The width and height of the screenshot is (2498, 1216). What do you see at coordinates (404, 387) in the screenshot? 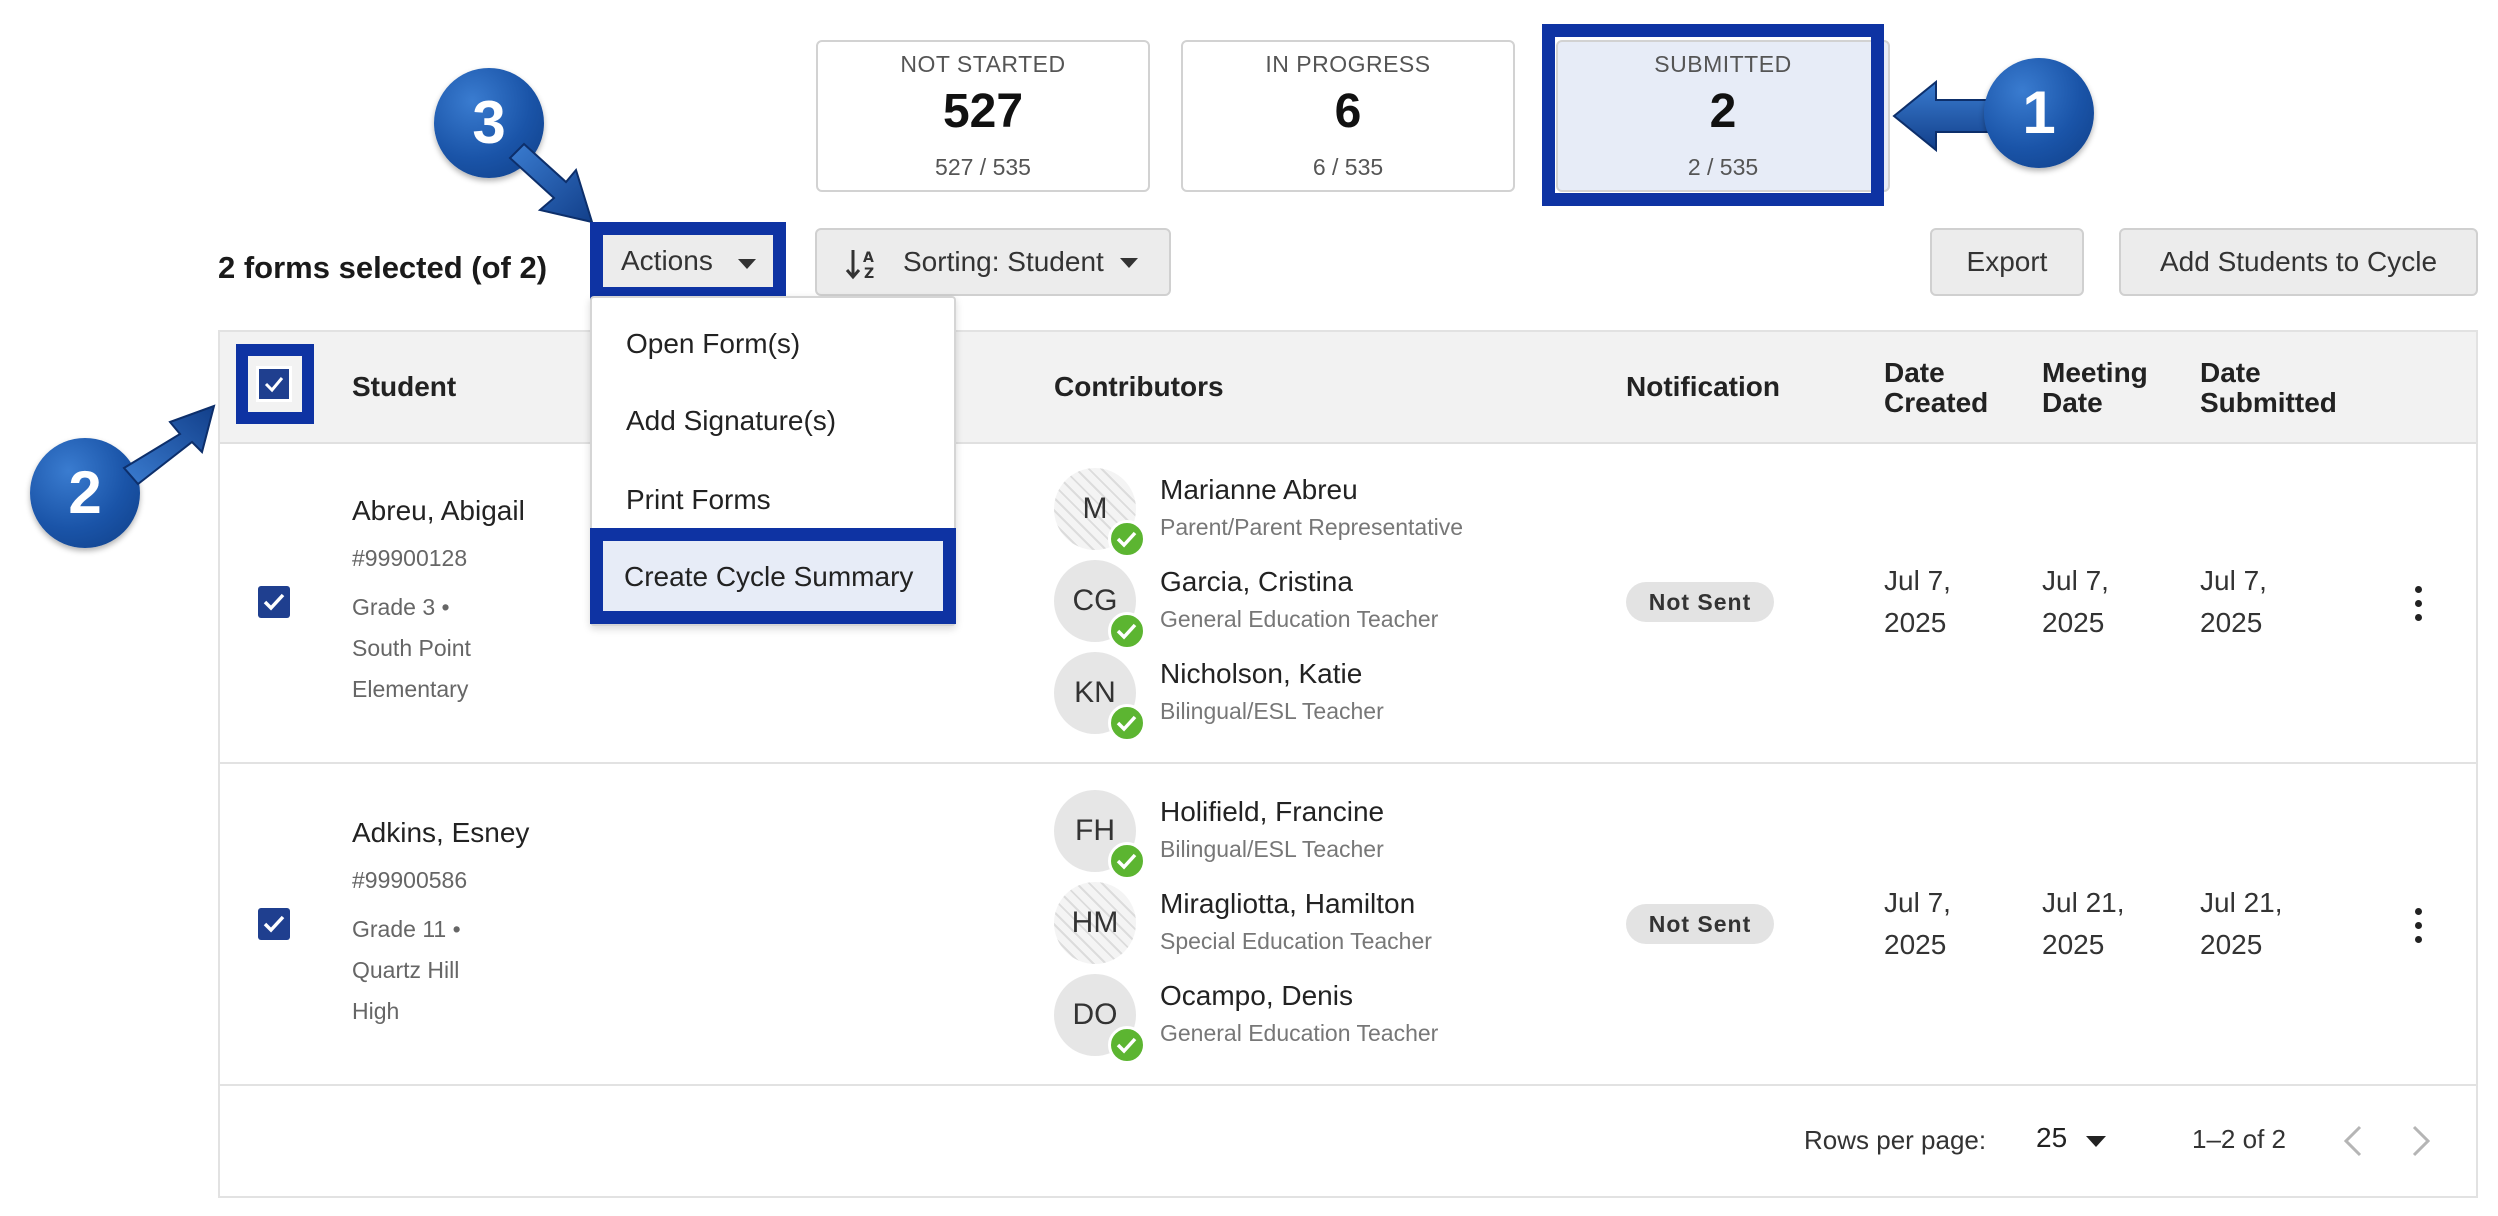
I see `header-student: Student` at bounding box center [404, 387].